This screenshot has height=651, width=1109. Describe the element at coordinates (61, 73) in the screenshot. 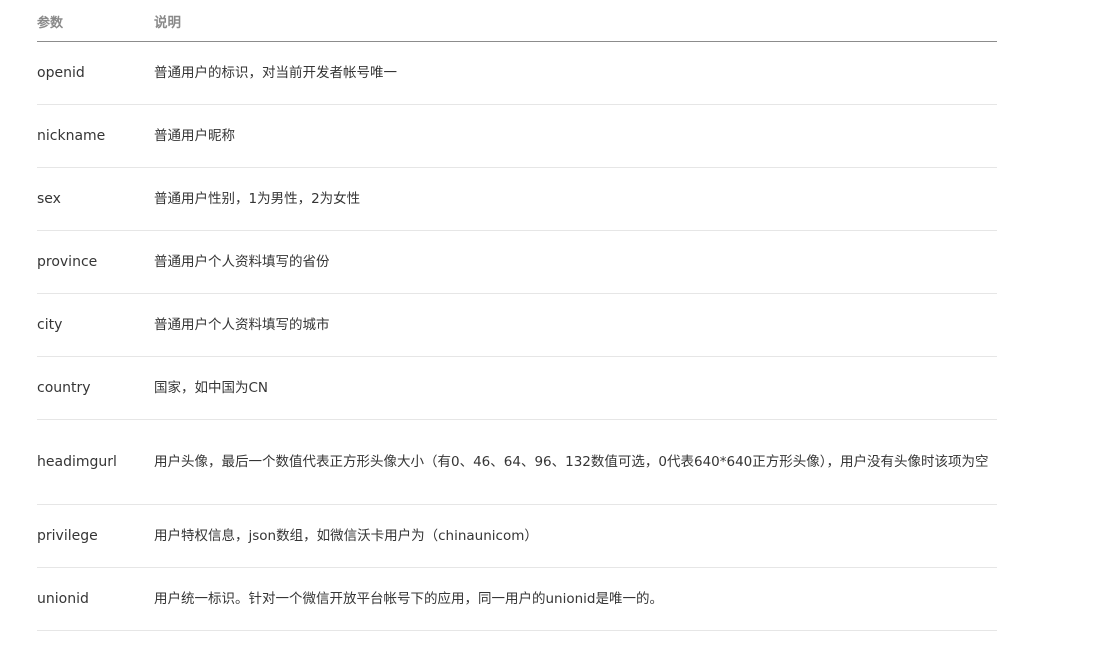

I see `param-name: openid` at that location.